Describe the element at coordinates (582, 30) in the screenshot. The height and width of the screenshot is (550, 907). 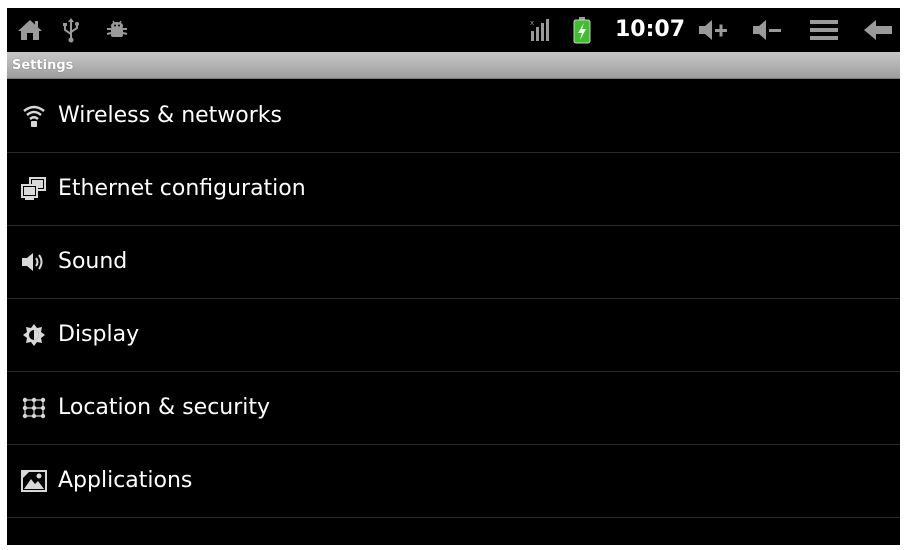
I see `battery-charging-icon` at that location.